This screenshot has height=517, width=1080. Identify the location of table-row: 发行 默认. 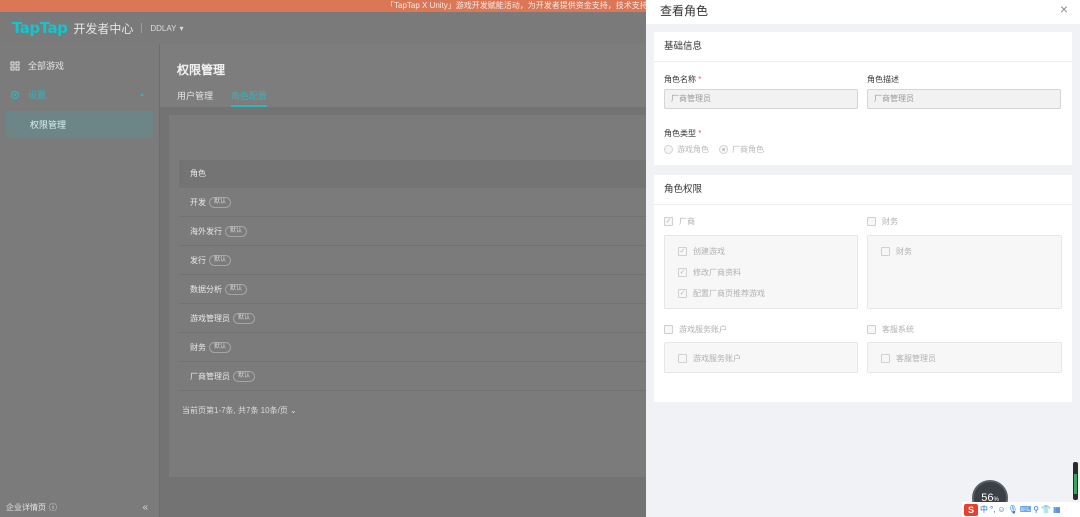
(419, 260).